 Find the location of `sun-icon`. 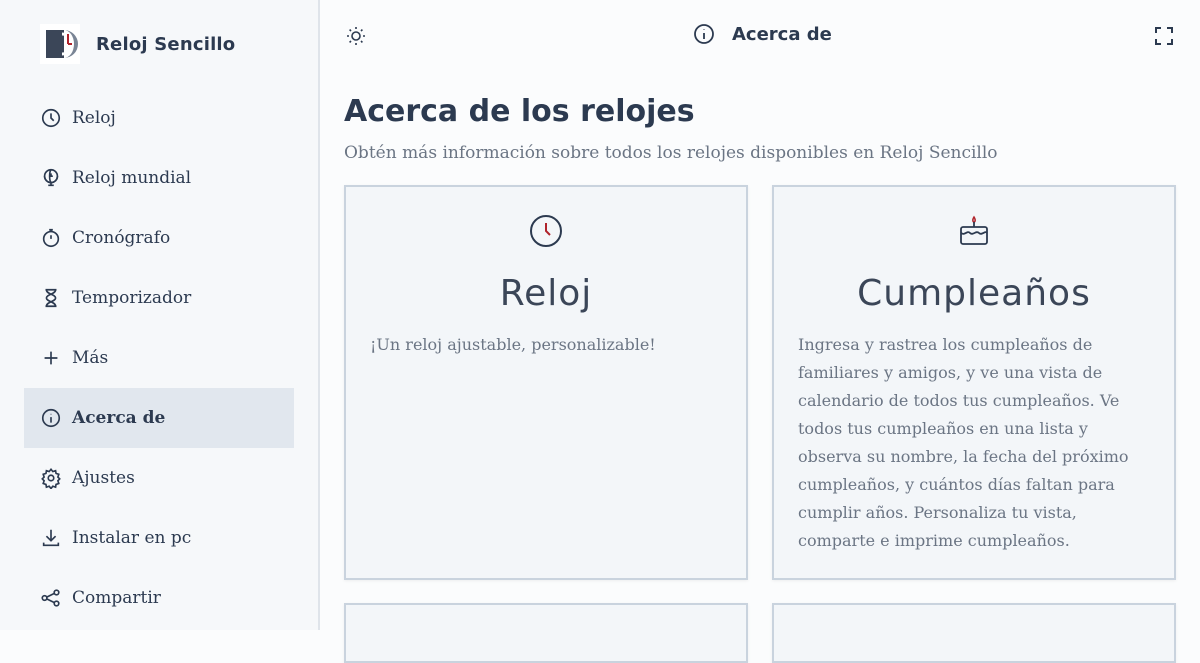

sun-icon is located at coordinates (356, 36).